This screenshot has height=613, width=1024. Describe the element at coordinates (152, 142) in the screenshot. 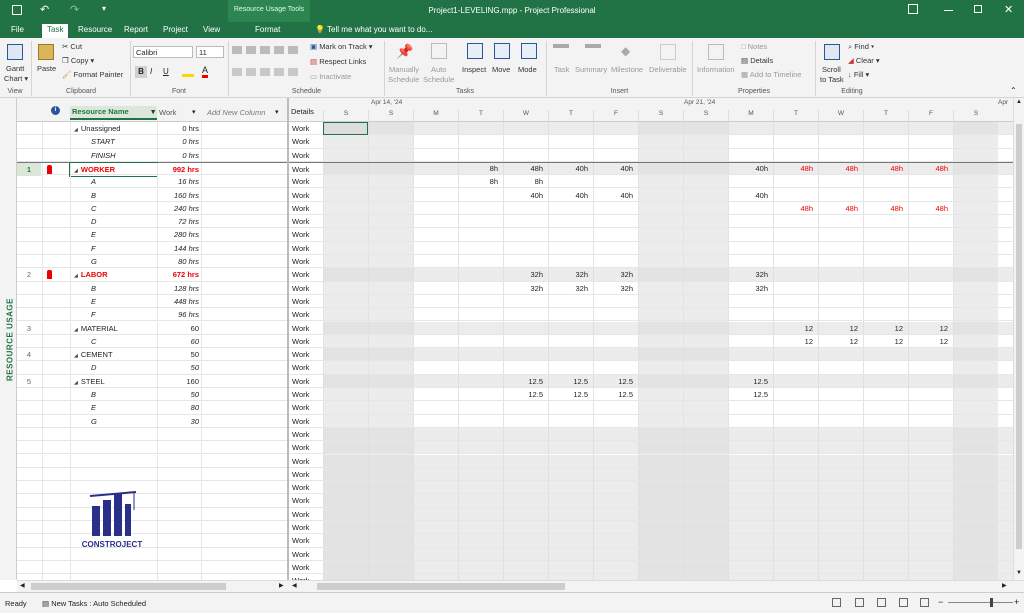

I see `table-row: START 0 hrs` at that location.